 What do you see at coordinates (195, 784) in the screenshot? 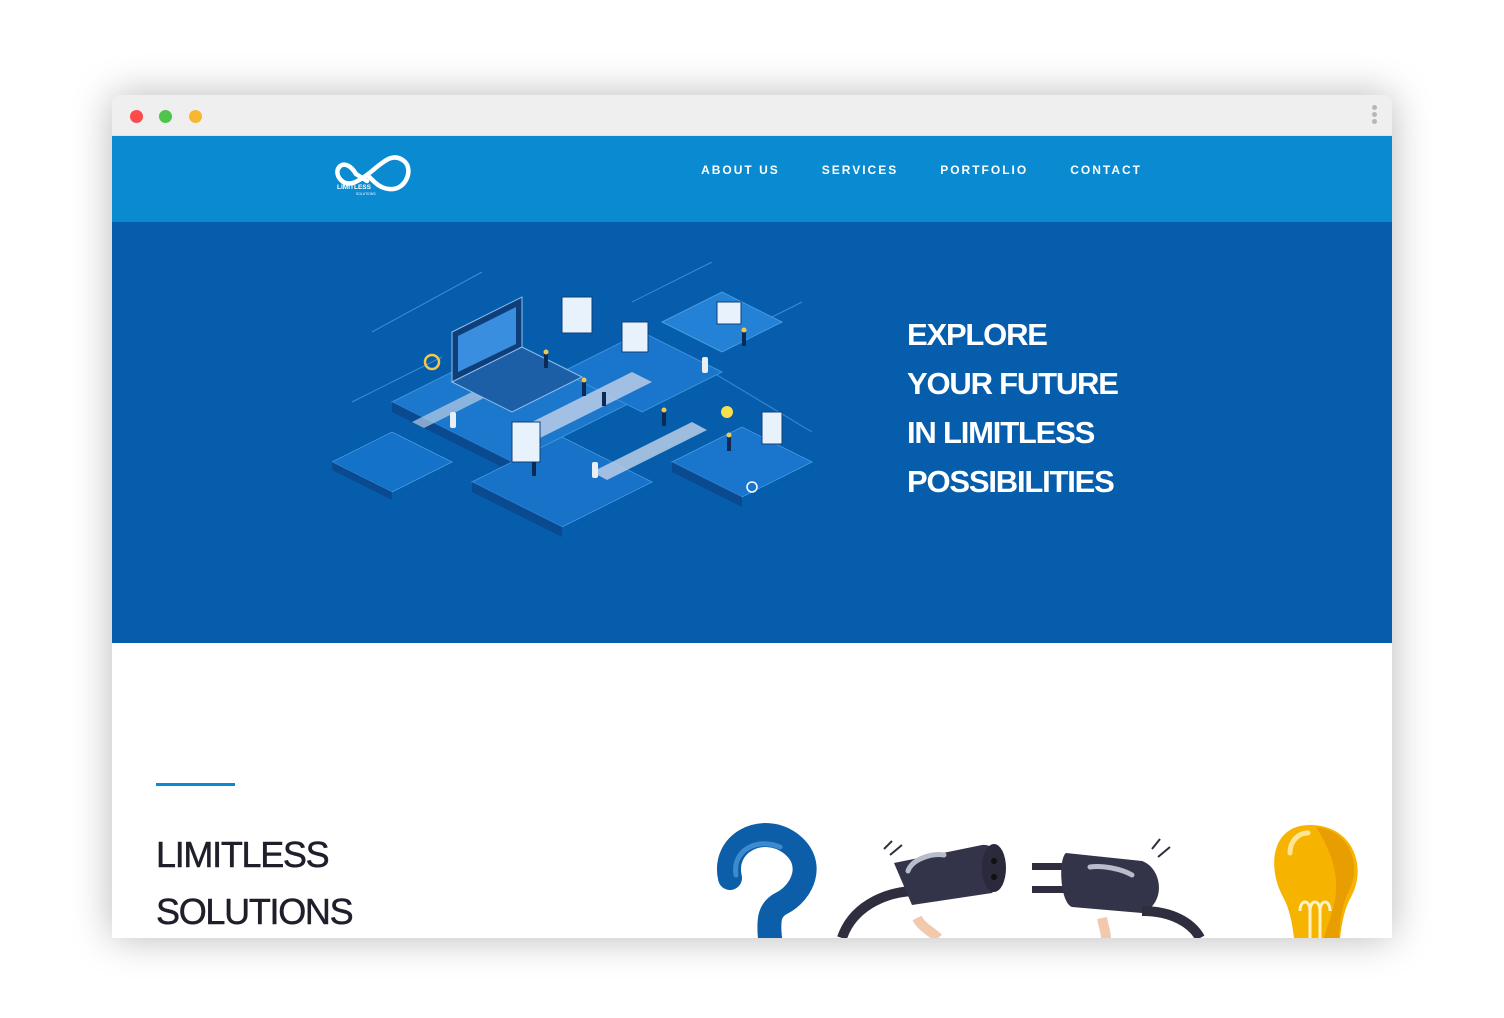
I see `section-accent-divider` at bounding box center [195, 784].